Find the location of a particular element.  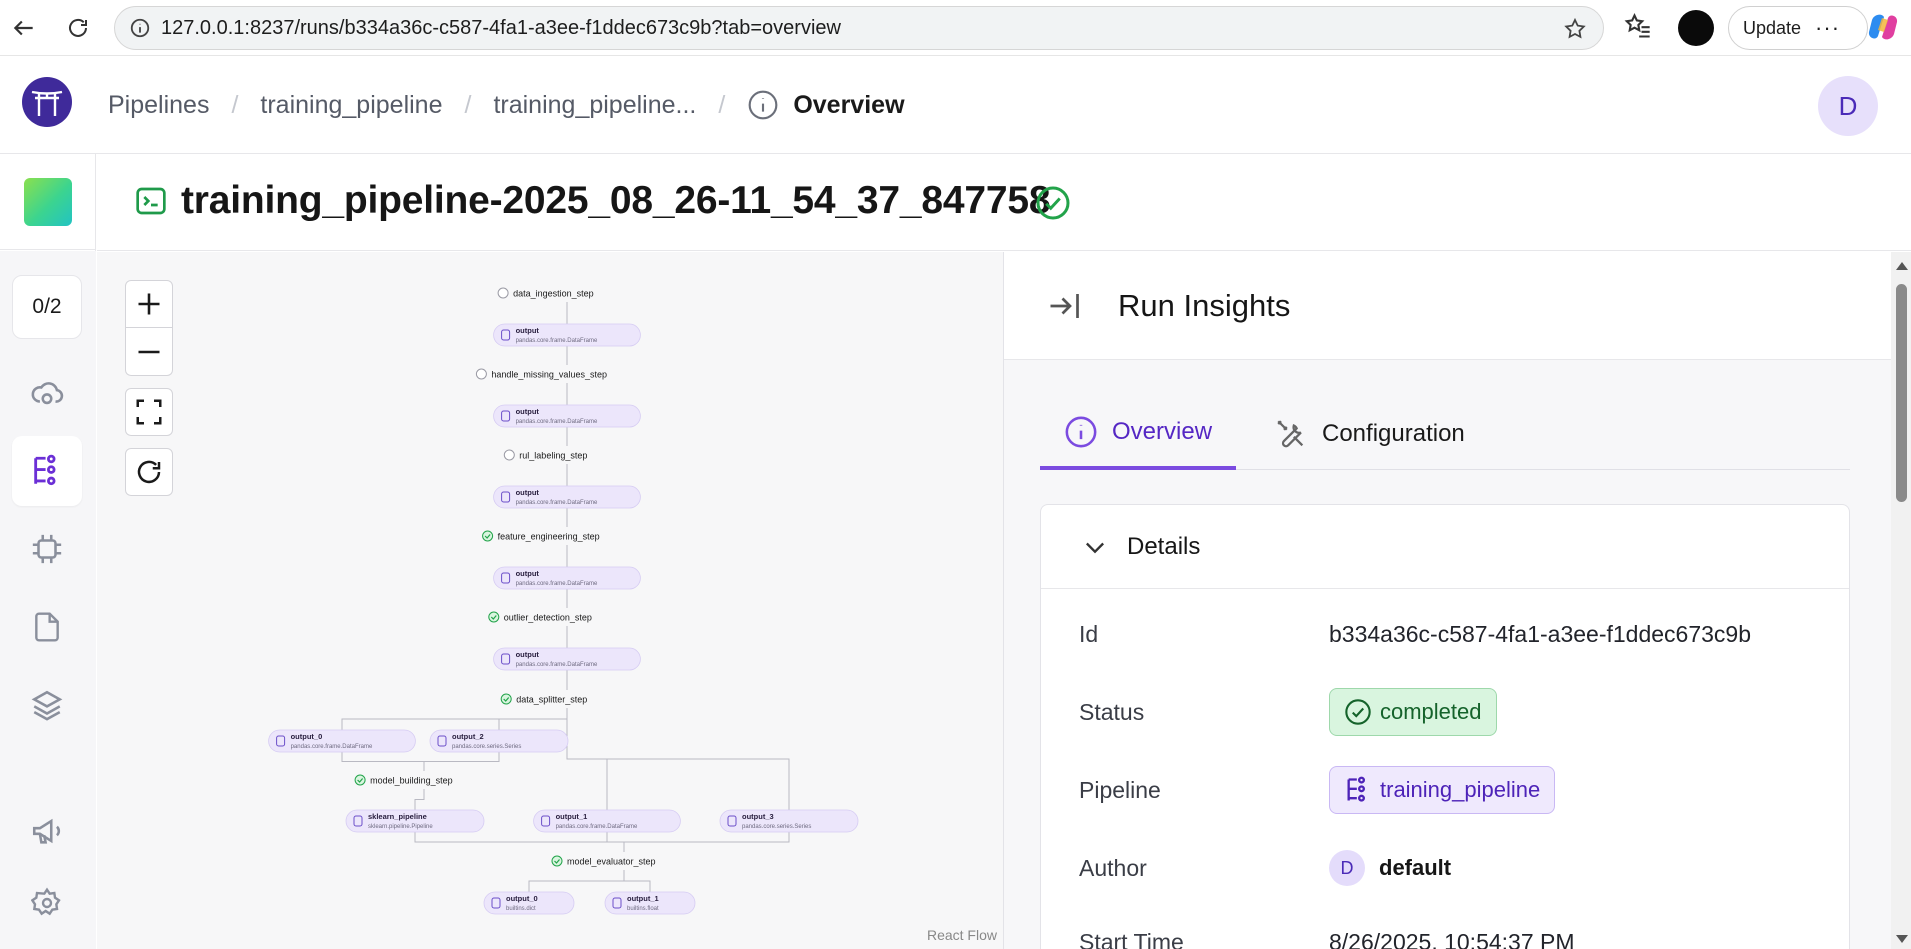

update-label: Update is located at coordinates (1772, 27).